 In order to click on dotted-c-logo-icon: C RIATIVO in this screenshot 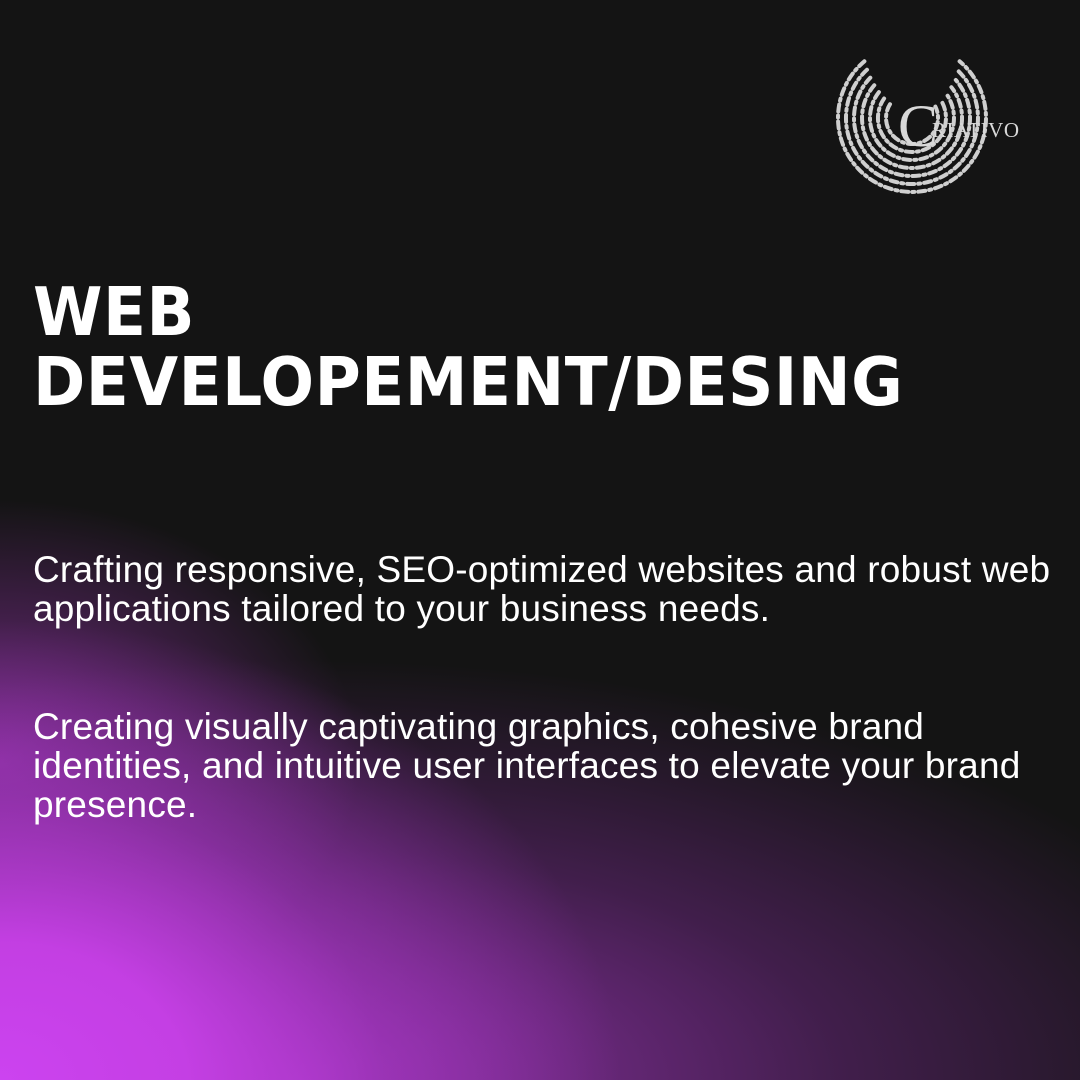, I will do `click(928, 126)`.